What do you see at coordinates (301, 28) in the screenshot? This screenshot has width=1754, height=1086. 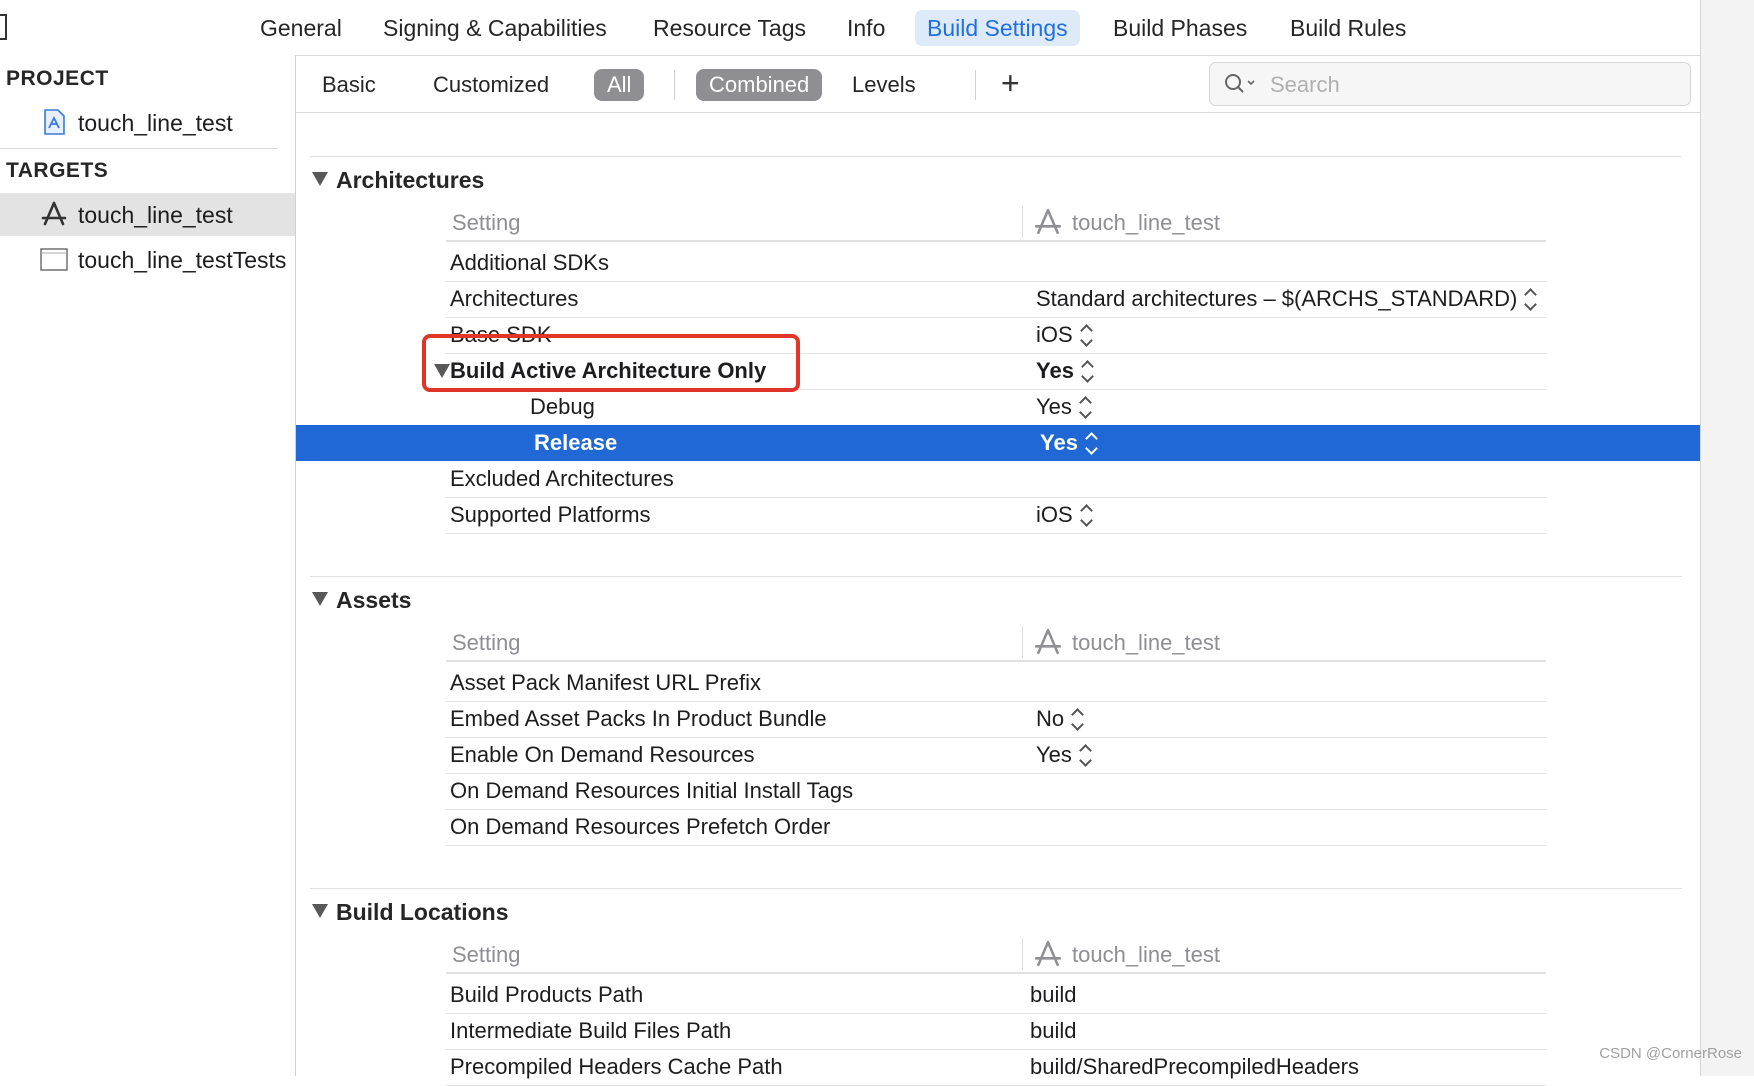 I see `tab-general: General` at bounding box center [301, 28].